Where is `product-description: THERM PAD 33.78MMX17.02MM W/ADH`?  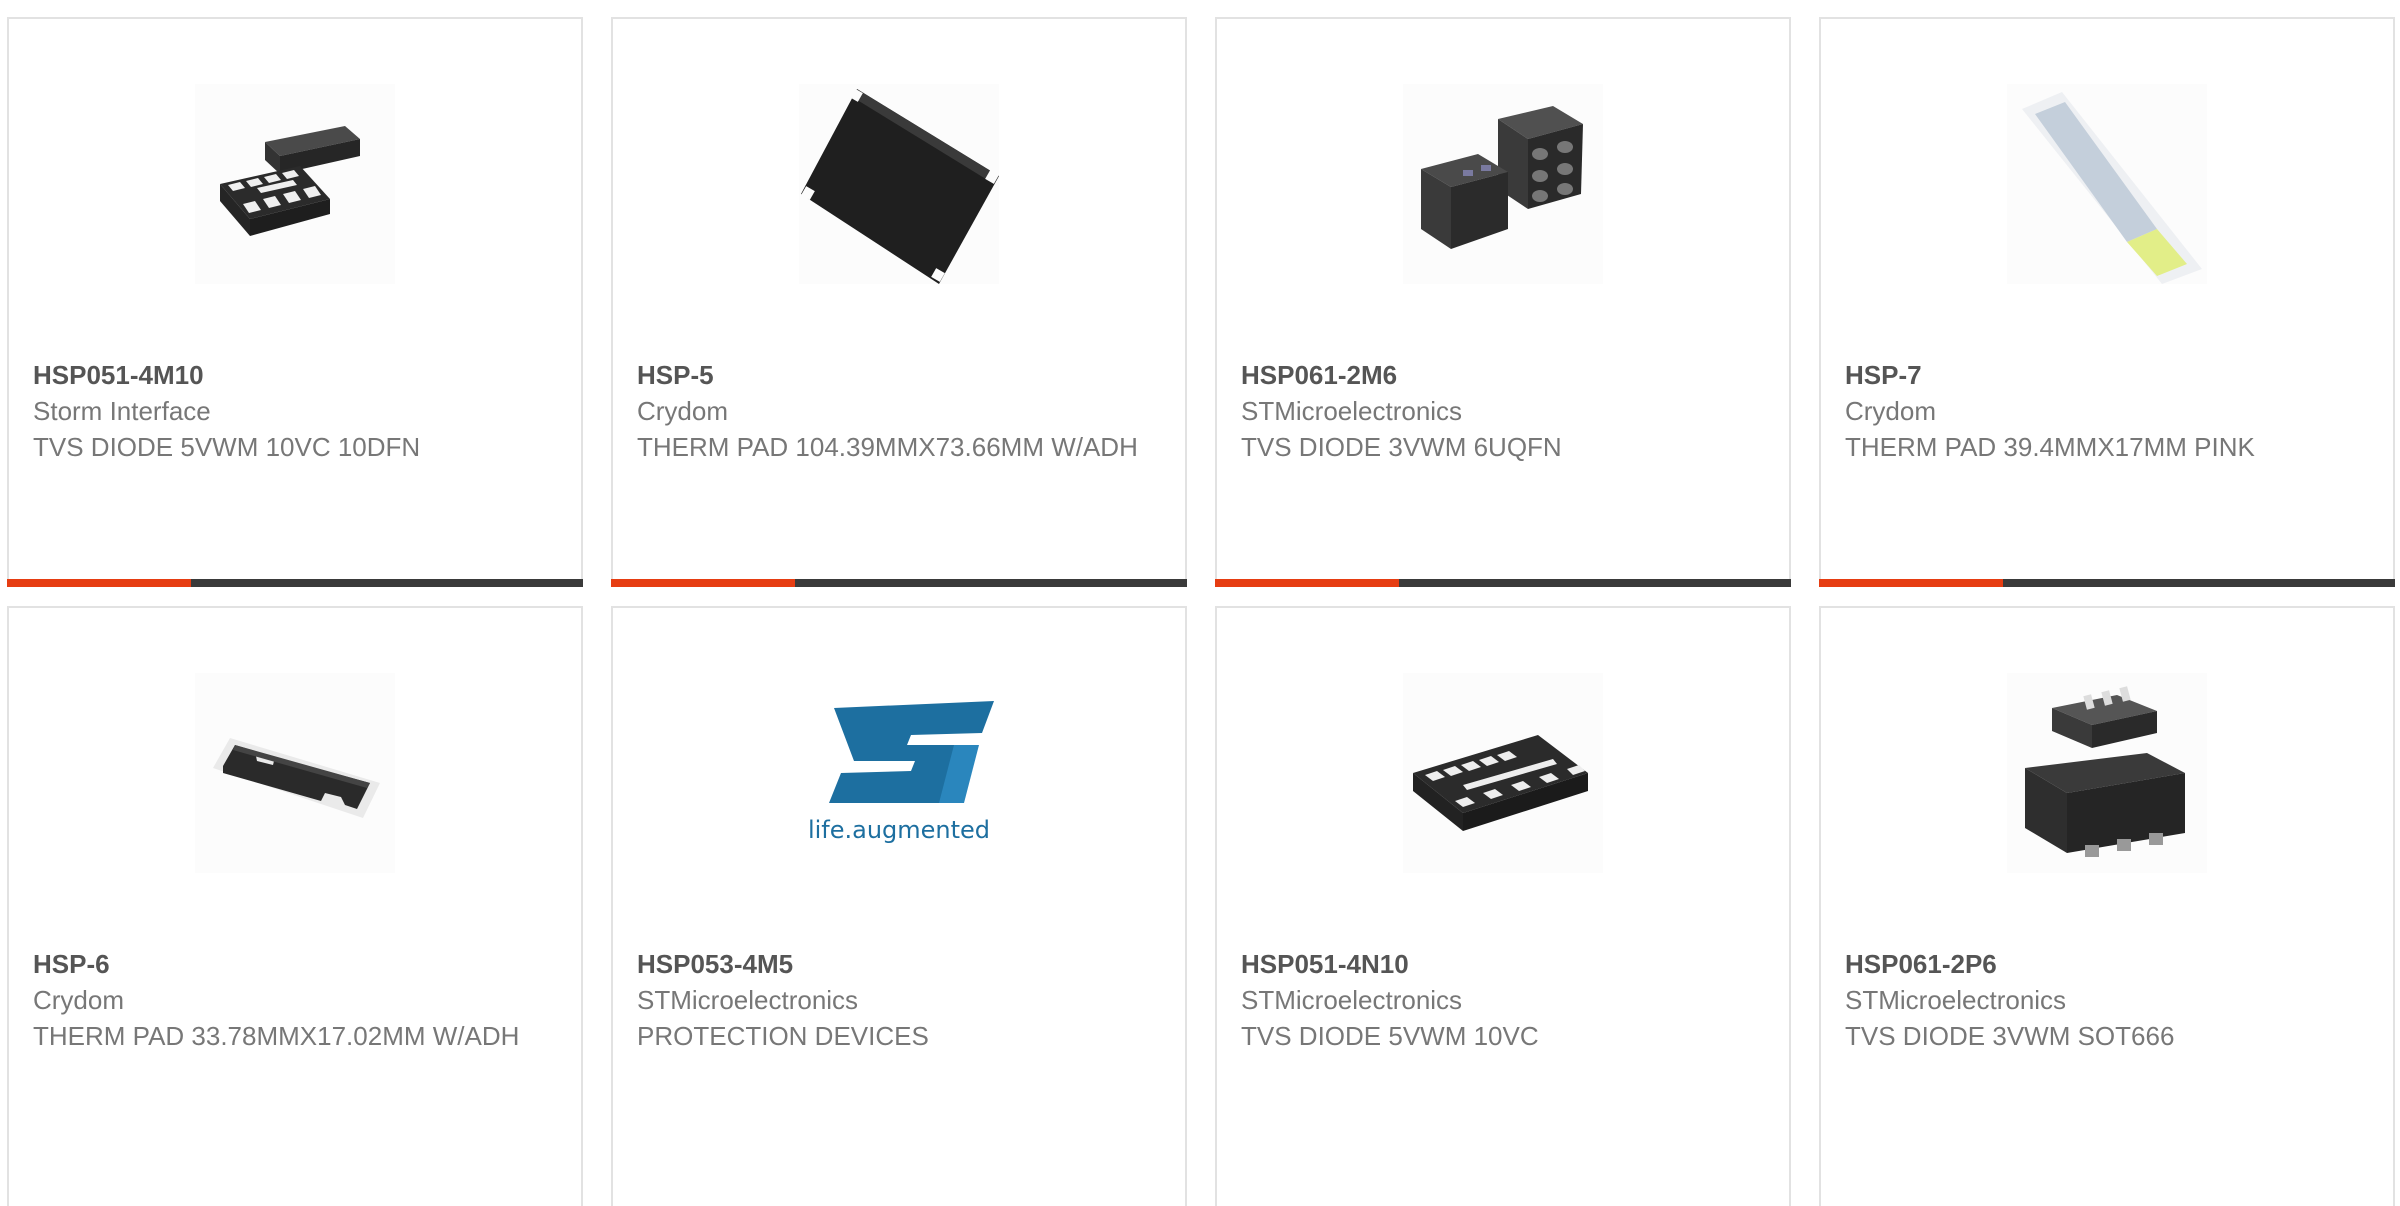
product-description: THERM PAD 33.78MMX17.02MM W/ADH is located at coordinates (276, 1036).